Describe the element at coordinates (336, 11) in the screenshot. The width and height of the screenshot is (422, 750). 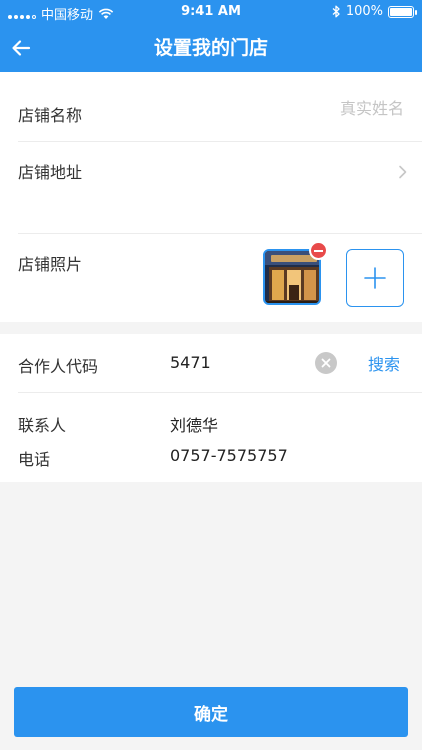
I see `bluetooth-icon` at that location.